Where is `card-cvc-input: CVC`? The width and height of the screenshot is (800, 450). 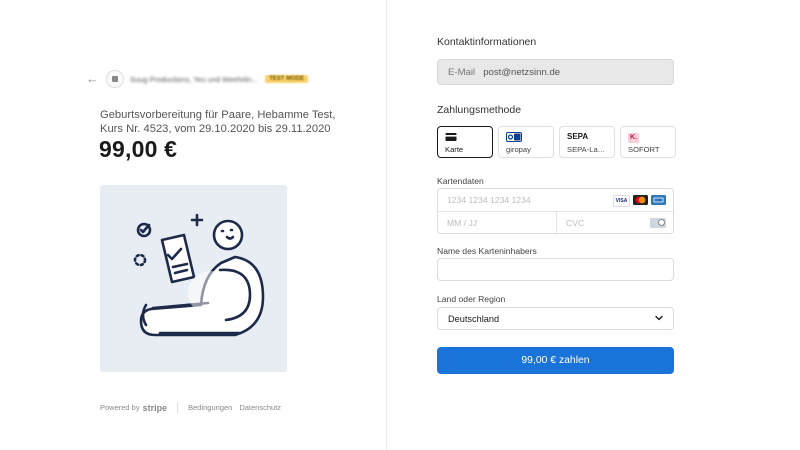
card-cvc-input: CVC is located at coordinates (615, 223).